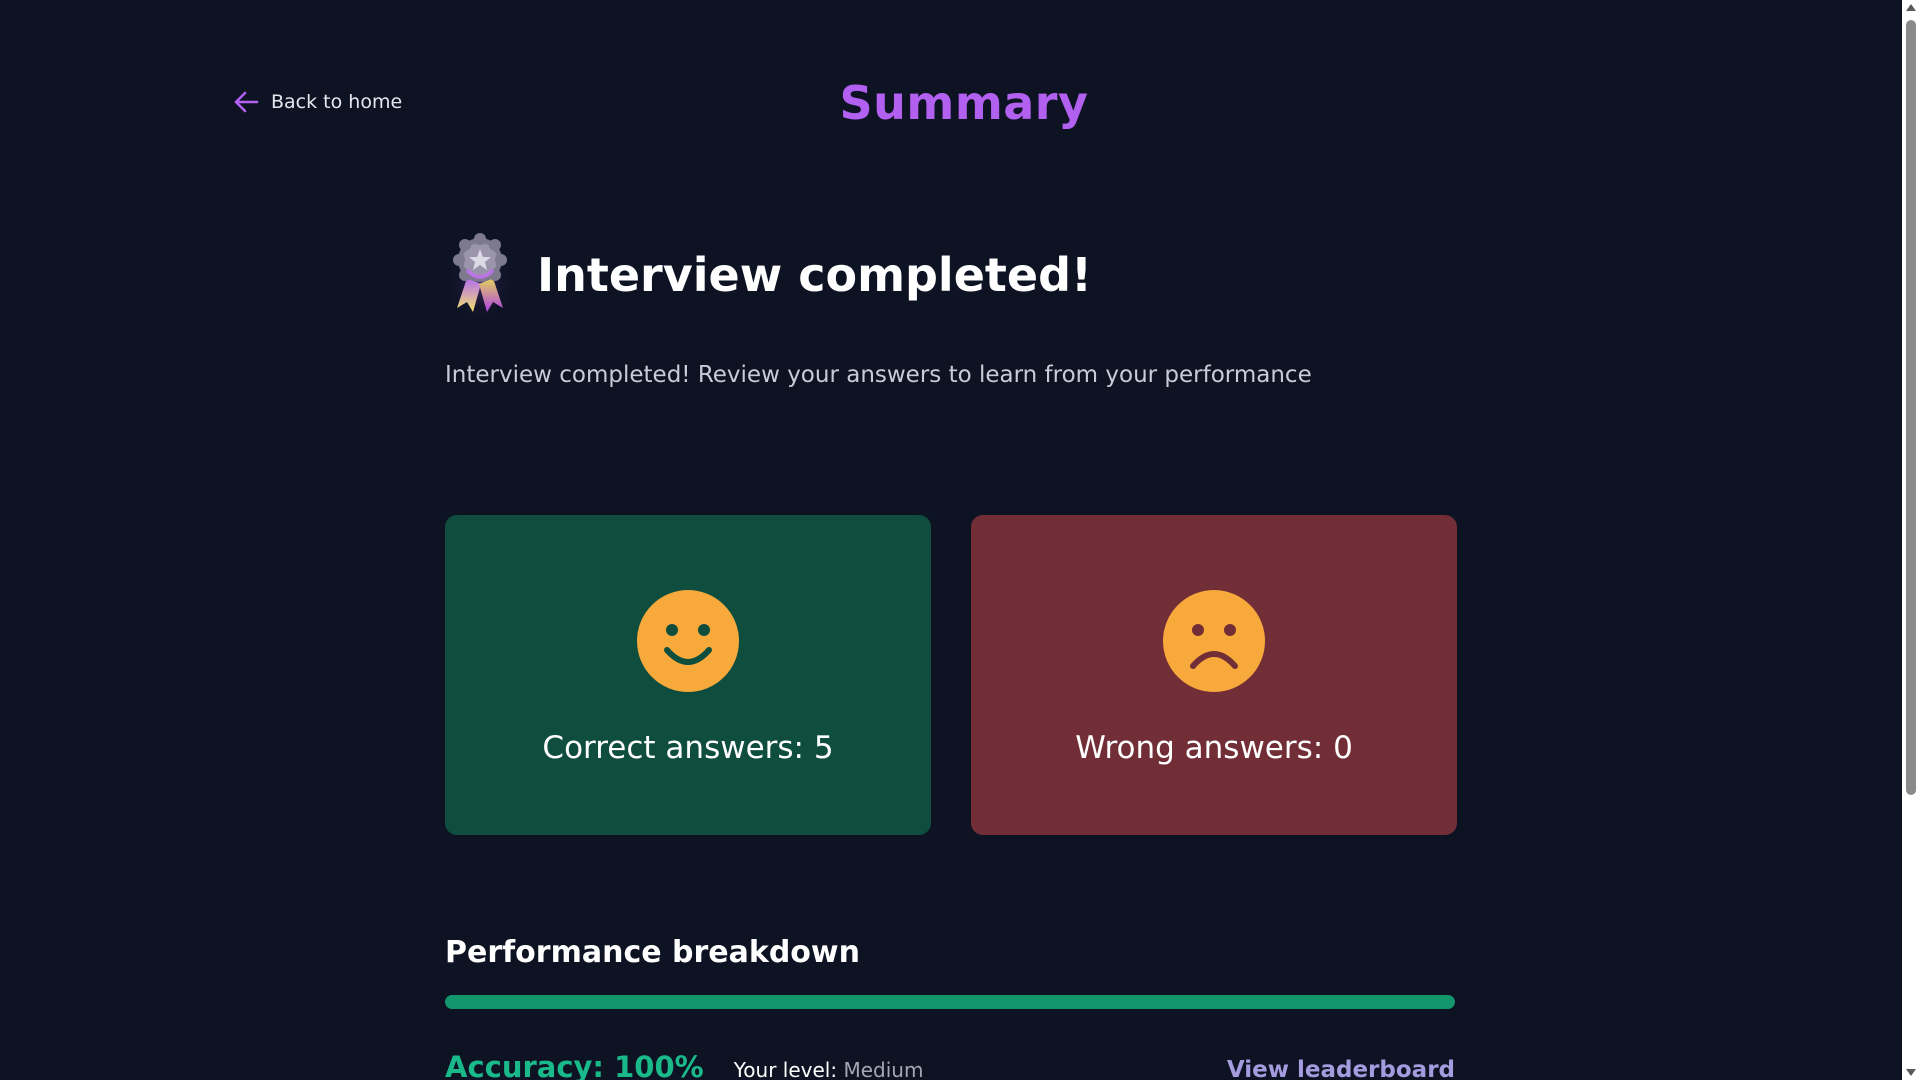 Image resolution: width=1920 pixels, height=1080 pixels. What do you see at coordinates (814, 275) in the screenshot?
I see `interview-completed-title: Interview completed!` at bounding box center [814, 275].